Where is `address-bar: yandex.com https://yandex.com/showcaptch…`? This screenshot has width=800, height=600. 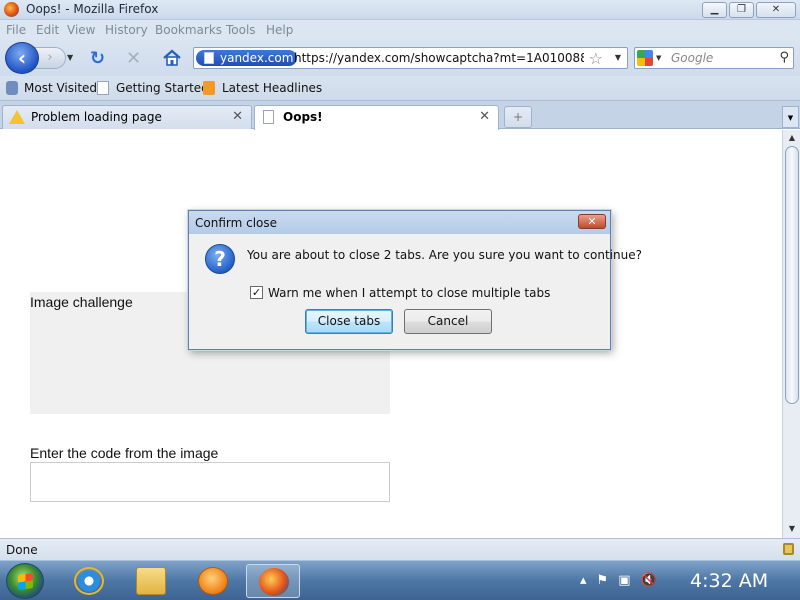
address-bar: yandex.com https://yandex.com/showcaptch… is located at coordinates (410, 58).